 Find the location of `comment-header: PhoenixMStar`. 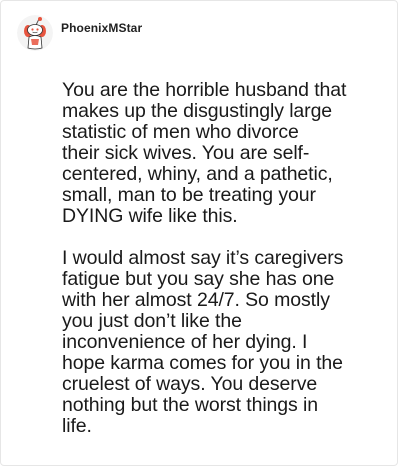

comment-header: PhoenixMStar is located at coordinates (79, 33).